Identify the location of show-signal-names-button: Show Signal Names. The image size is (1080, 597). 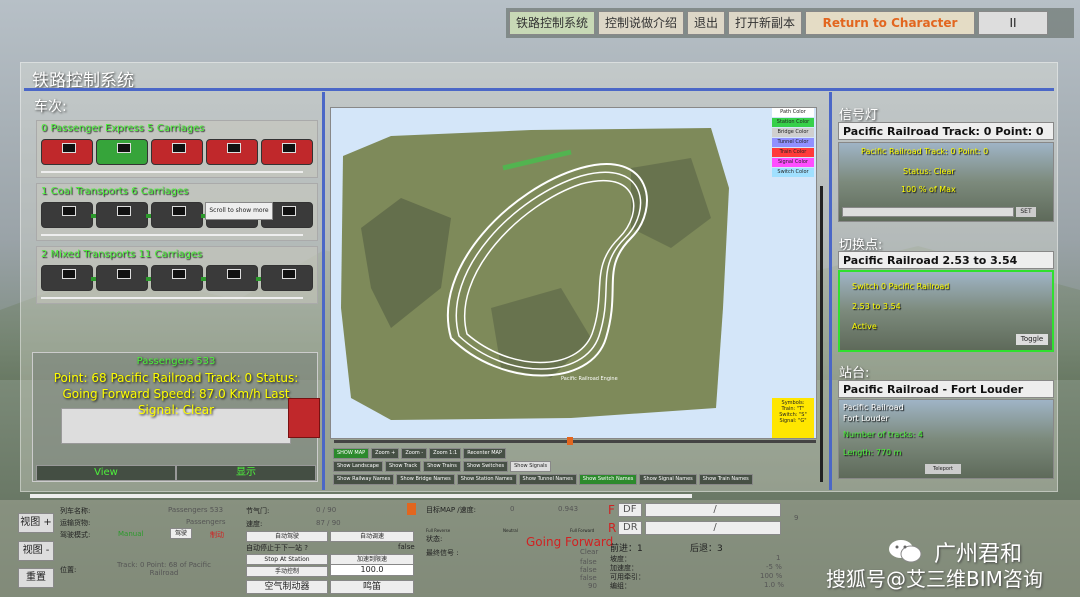
(668, 479).